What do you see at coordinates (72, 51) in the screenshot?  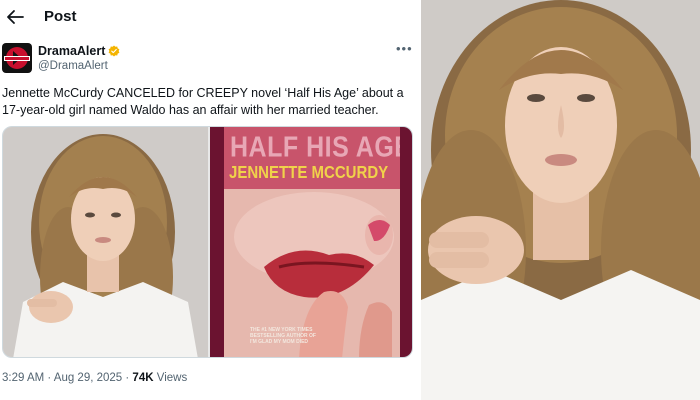 I see `author-name: DramaAlert` at bounding box center [72, 51].